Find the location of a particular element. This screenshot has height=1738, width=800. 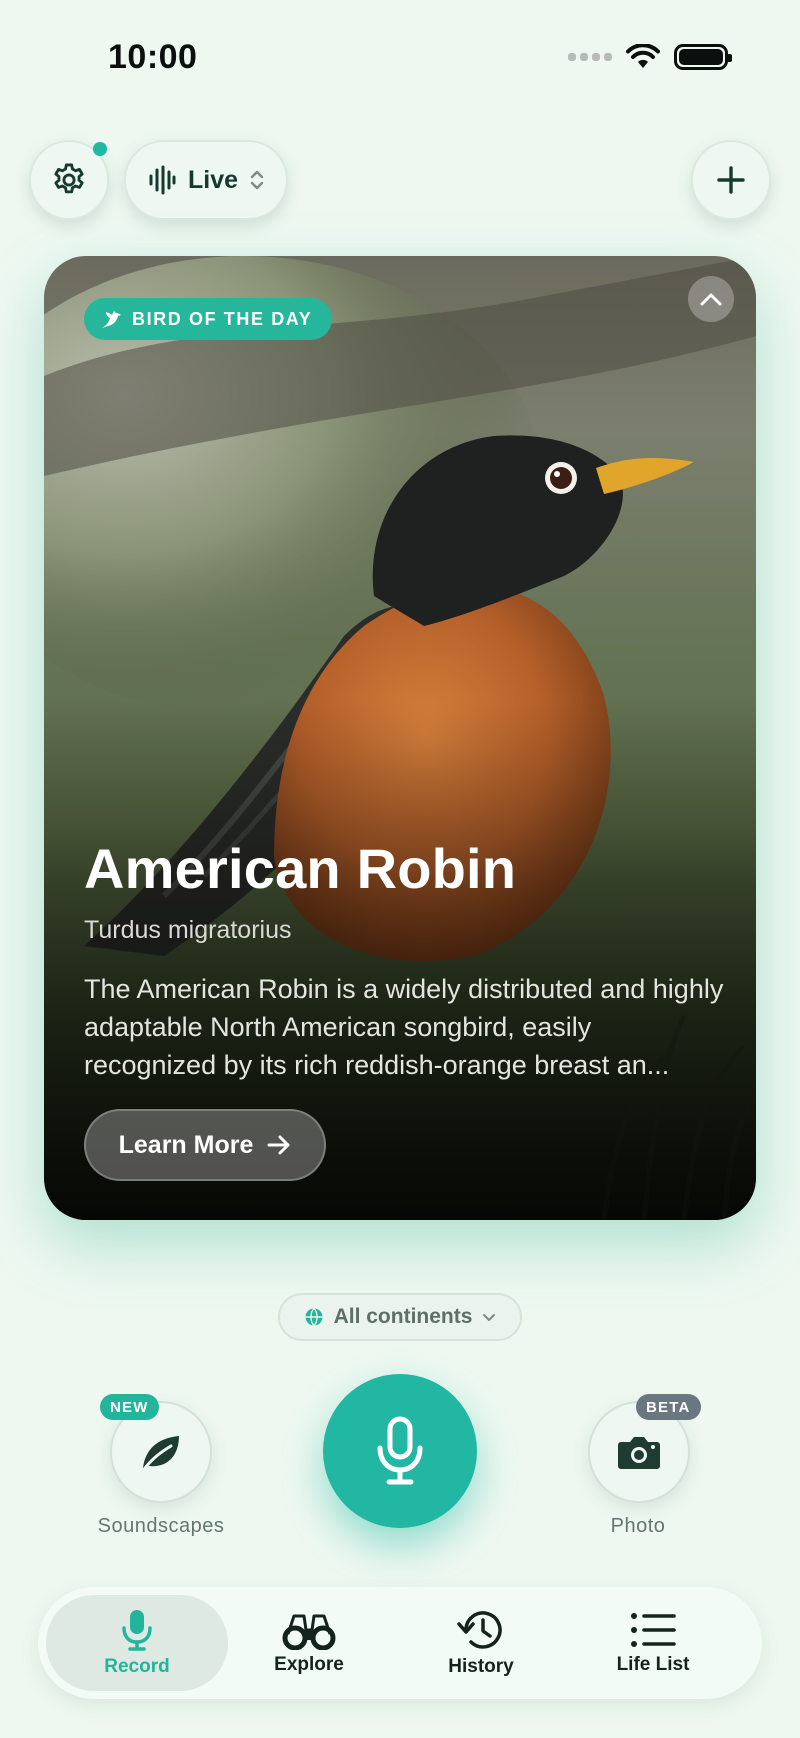

battery-icon is located at coordinates (703, 57).